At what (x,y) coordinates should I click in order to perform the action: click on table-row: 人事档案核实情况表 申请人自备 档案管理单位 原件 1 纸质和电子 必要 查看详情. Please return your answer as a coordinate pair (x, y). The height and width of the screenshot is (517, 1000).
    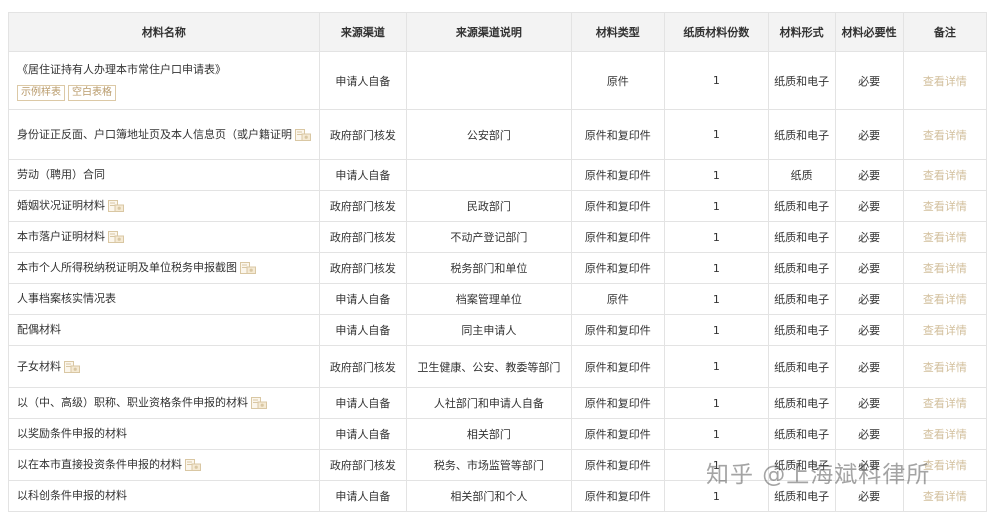
    Looking at the image, I should click on (498, 299).